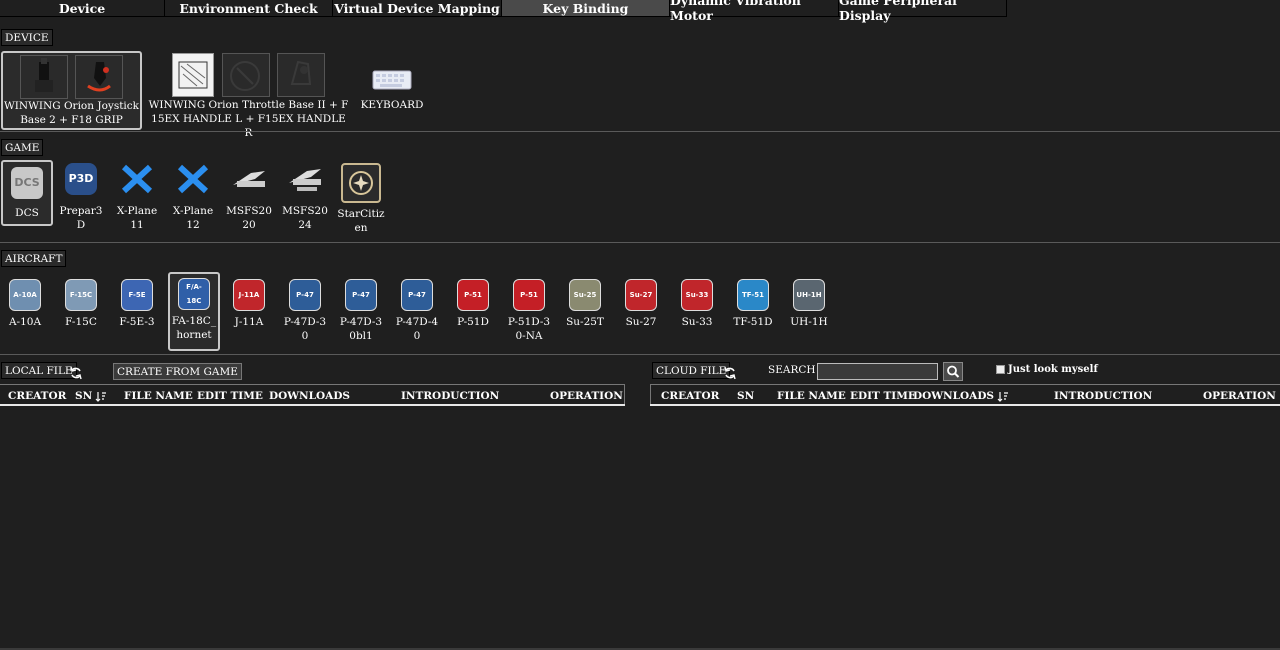  Describe the element at coordinates (1239, 396) in the screenshot. I see `cloud-col-operation: OPERATION` at that location.